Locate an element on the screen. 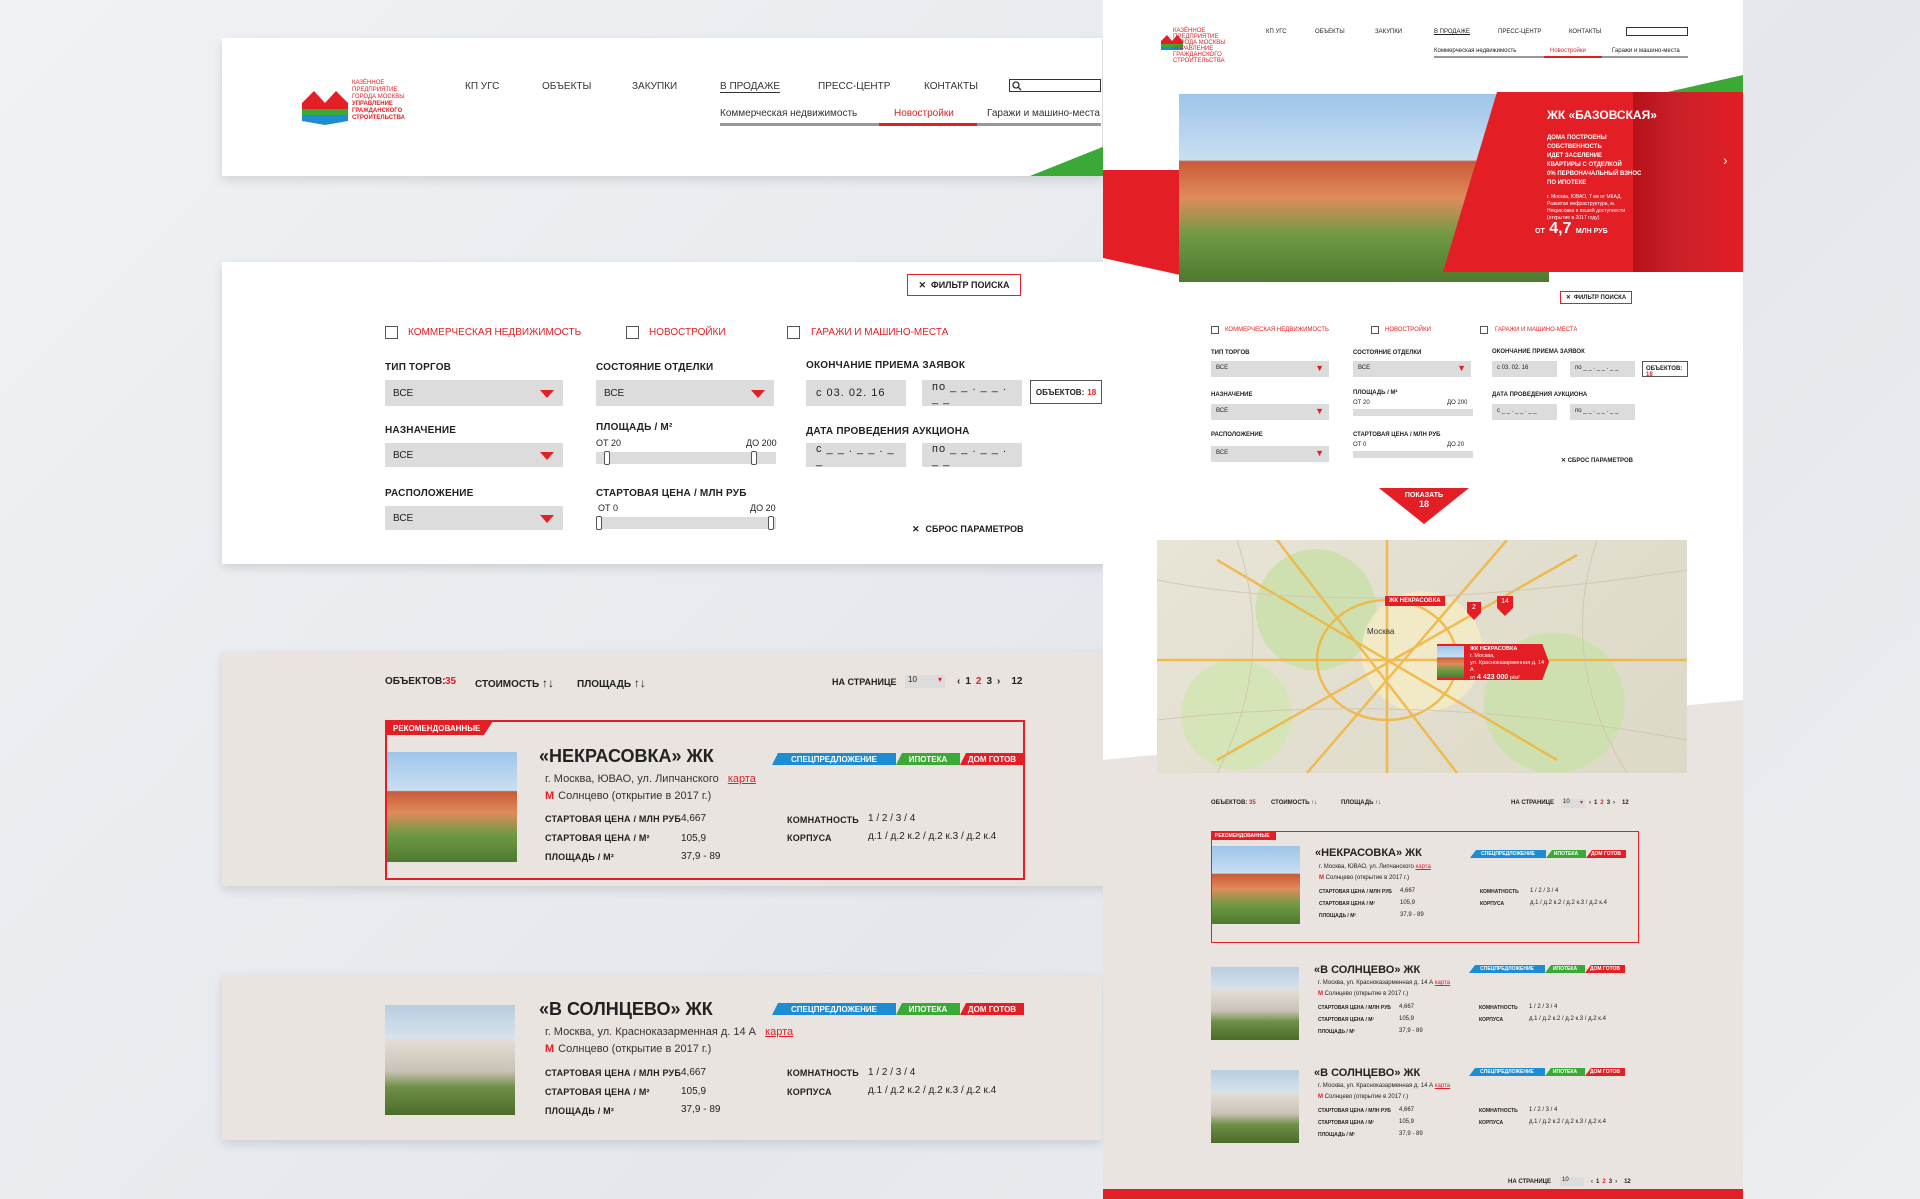  chevron-right-icon: › is located at coordinates (1725, 160).